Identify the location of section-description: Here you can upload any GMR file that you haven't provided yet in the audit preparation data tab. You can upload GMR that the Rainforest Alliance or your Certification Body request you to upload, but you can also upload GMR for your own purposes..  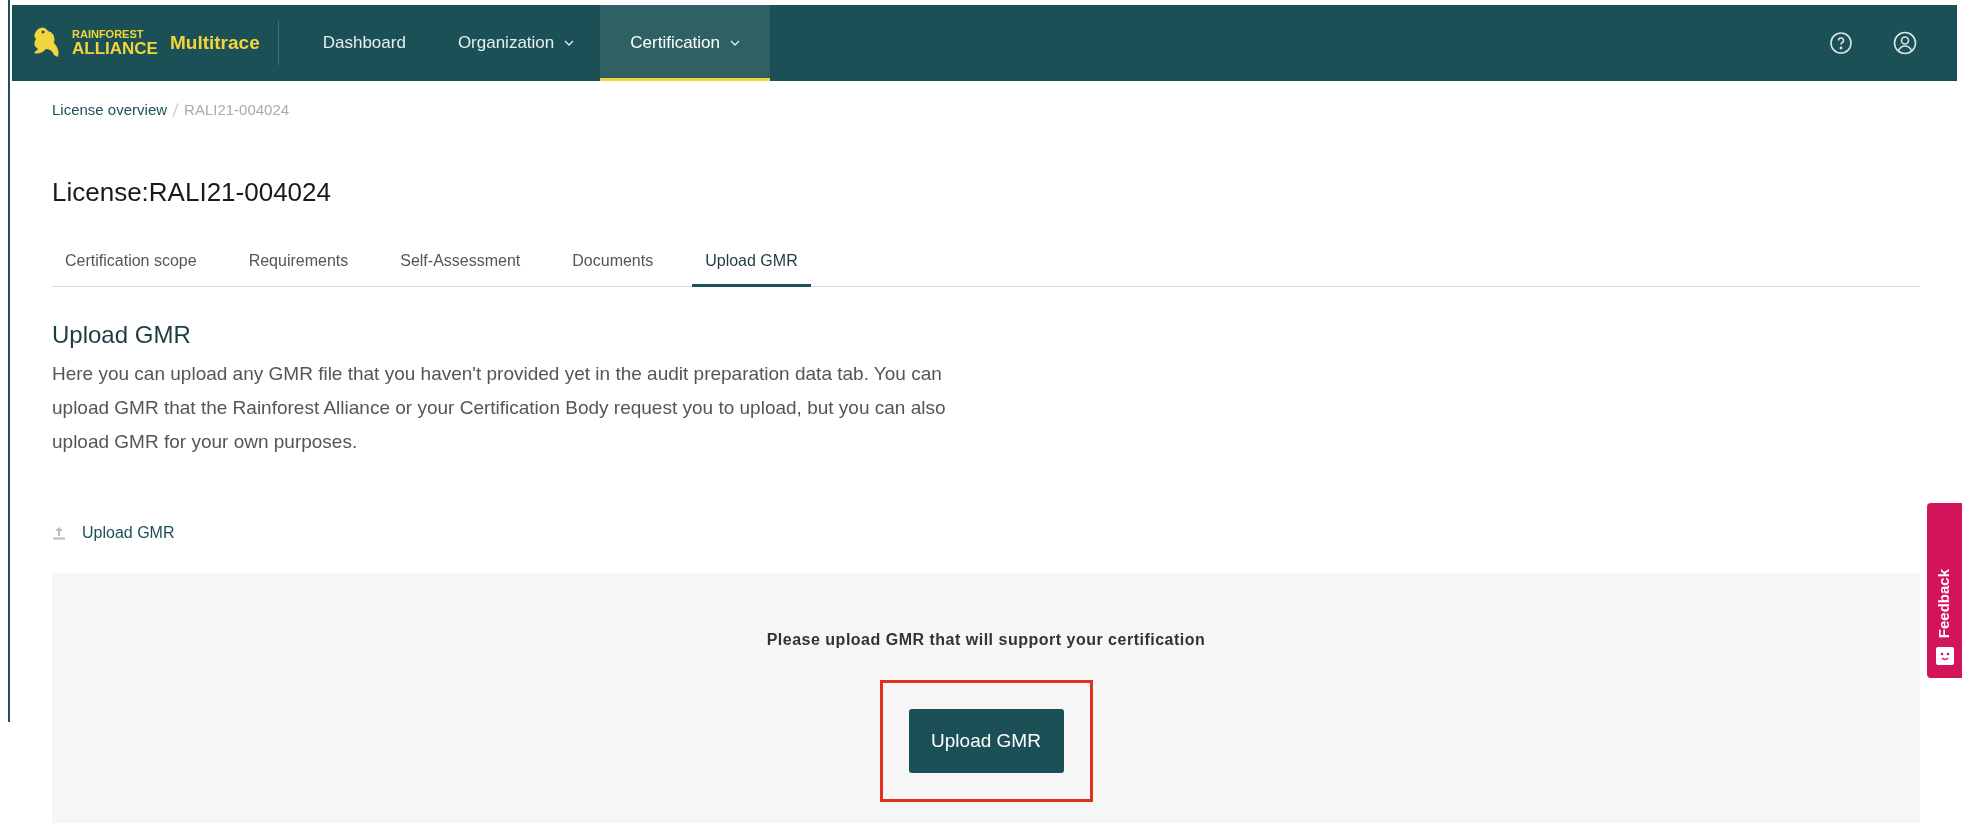
(499, 408).